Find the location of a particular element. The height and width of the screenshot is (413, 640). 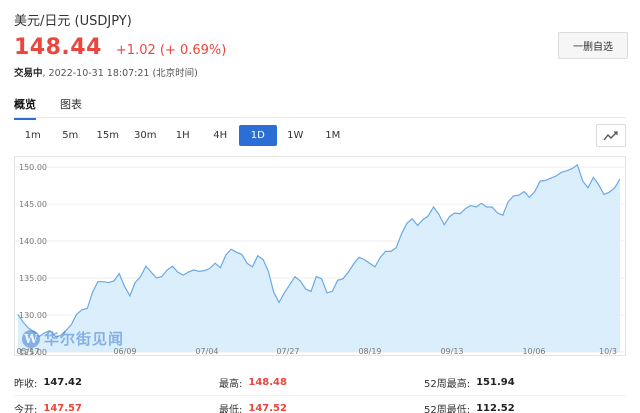

period-1d: 1D is located at coordinates (258, 135).